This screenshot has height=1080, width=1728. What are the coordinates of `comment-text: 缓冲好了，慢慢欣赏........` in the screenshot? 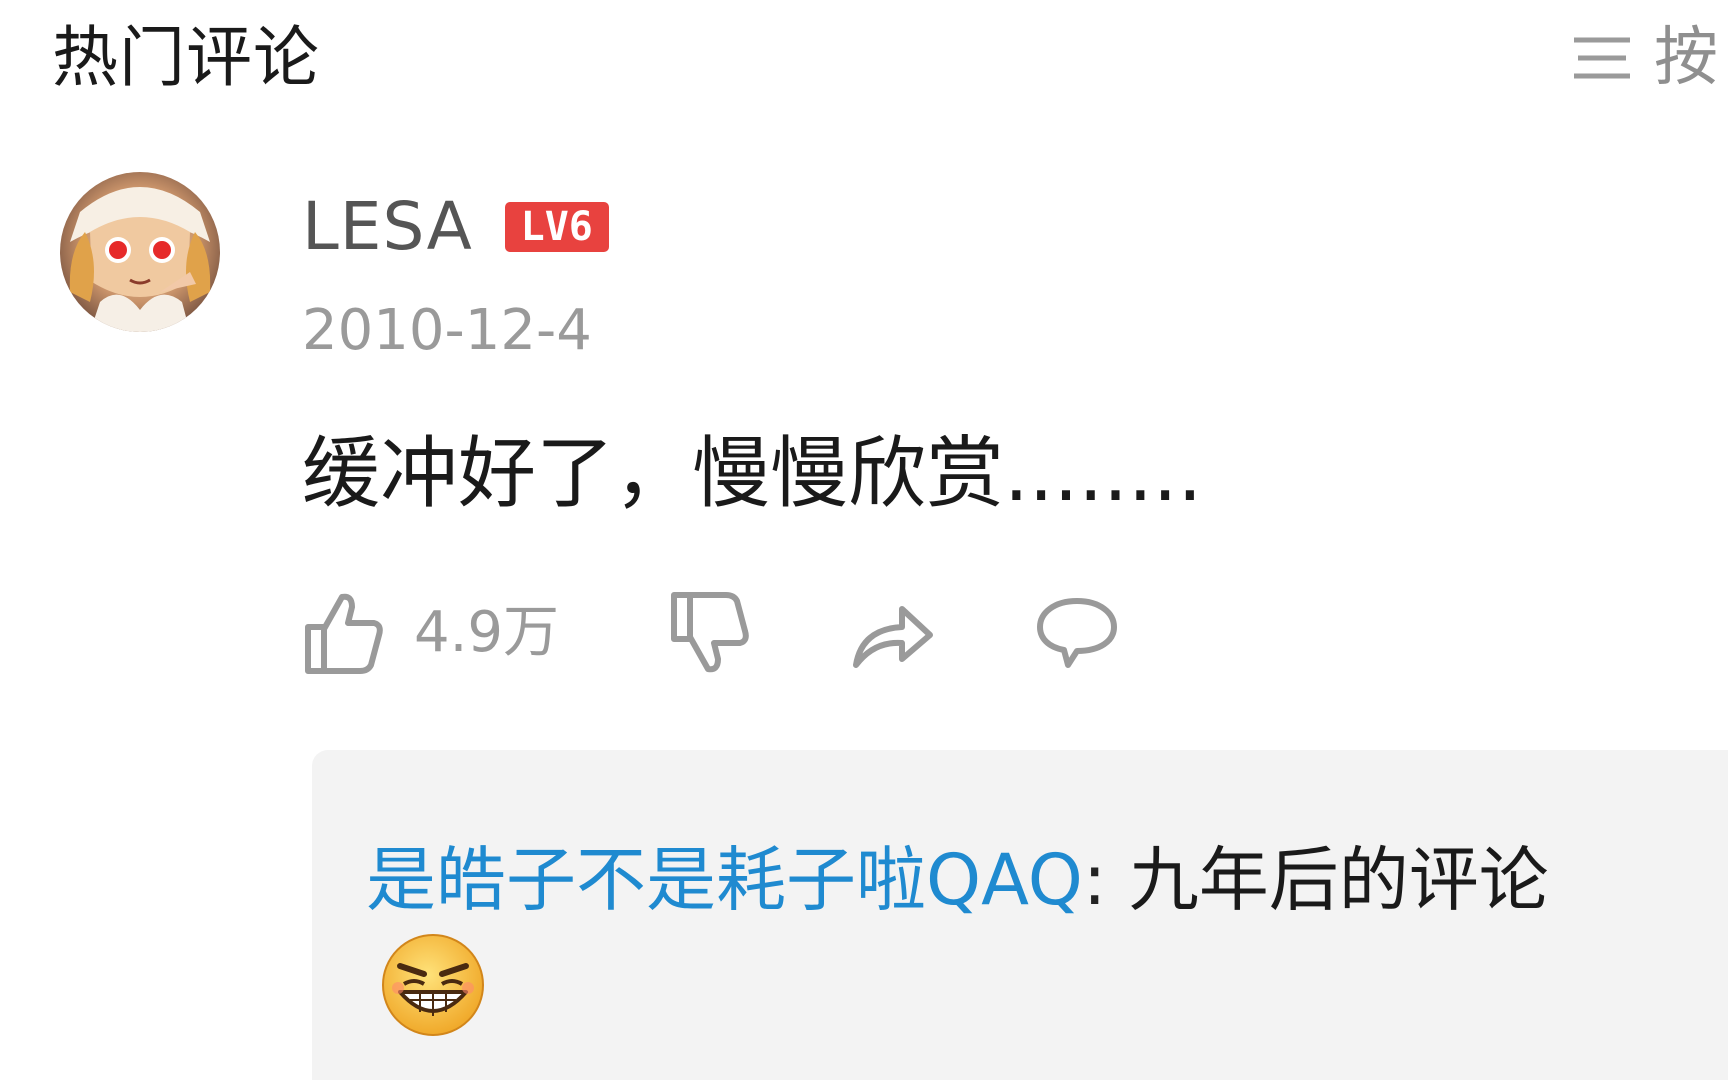 It's located at (752, 474).